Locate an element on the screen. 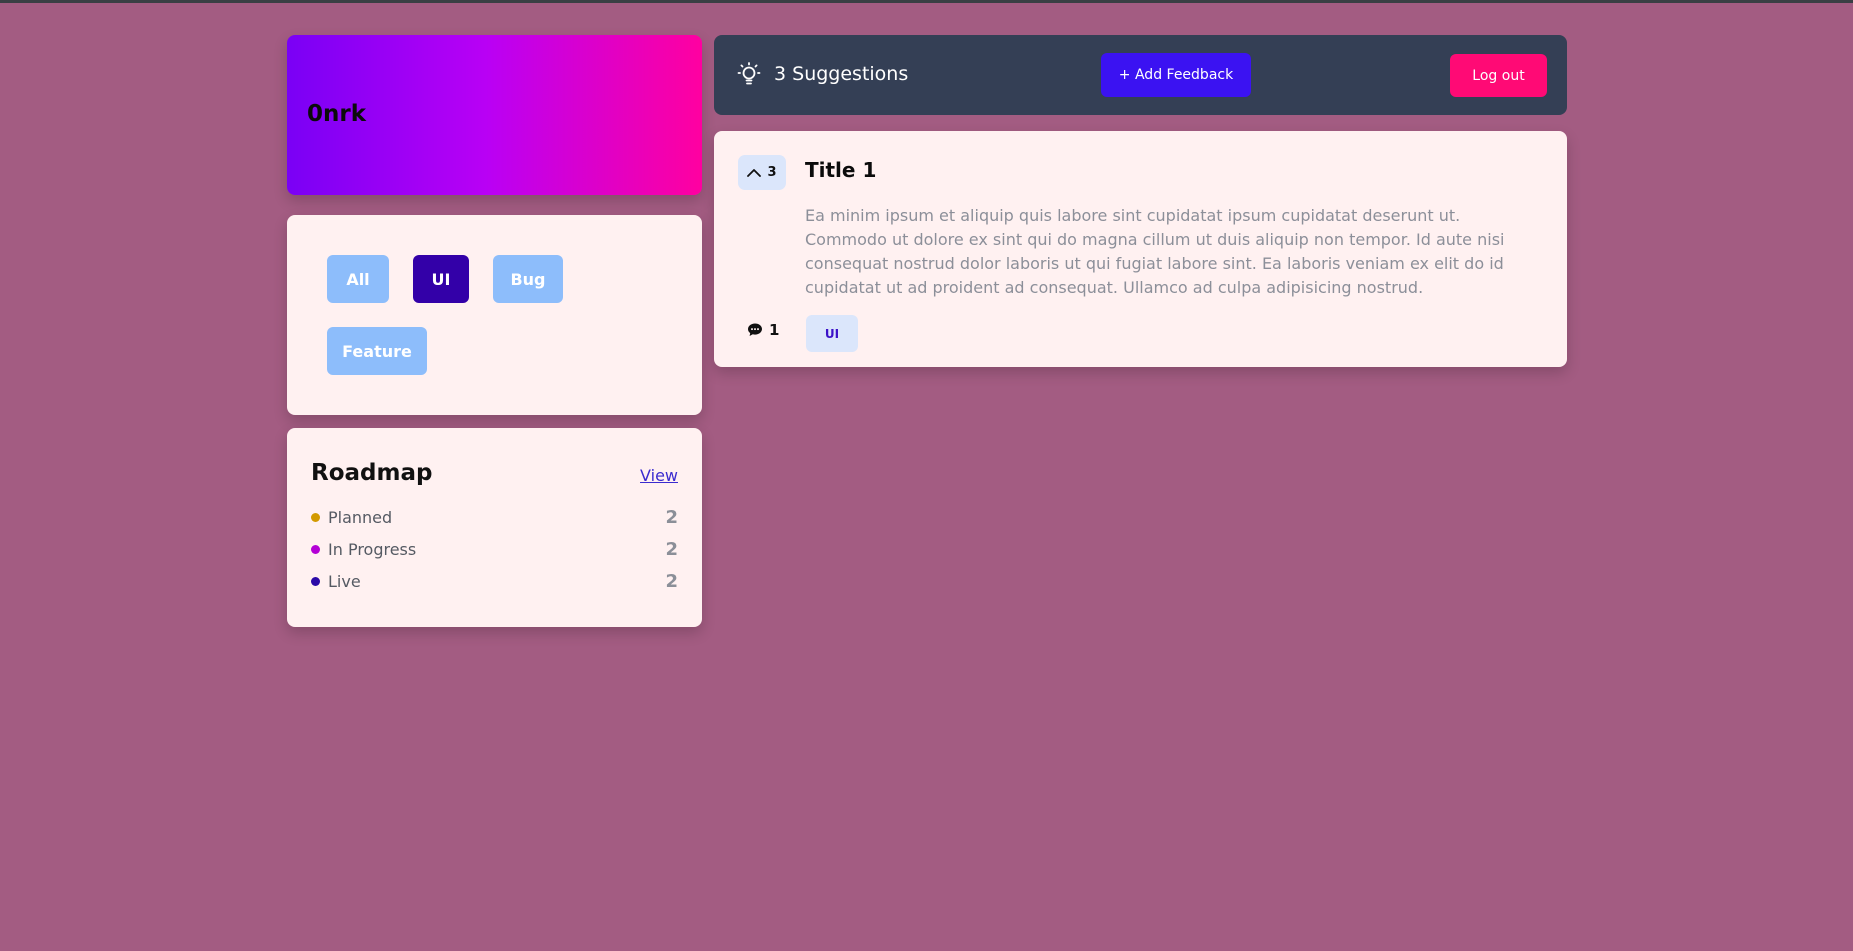 This screenshot has width=1853, height=951. logout-button: Log out is located at coordinates (1498, 75).